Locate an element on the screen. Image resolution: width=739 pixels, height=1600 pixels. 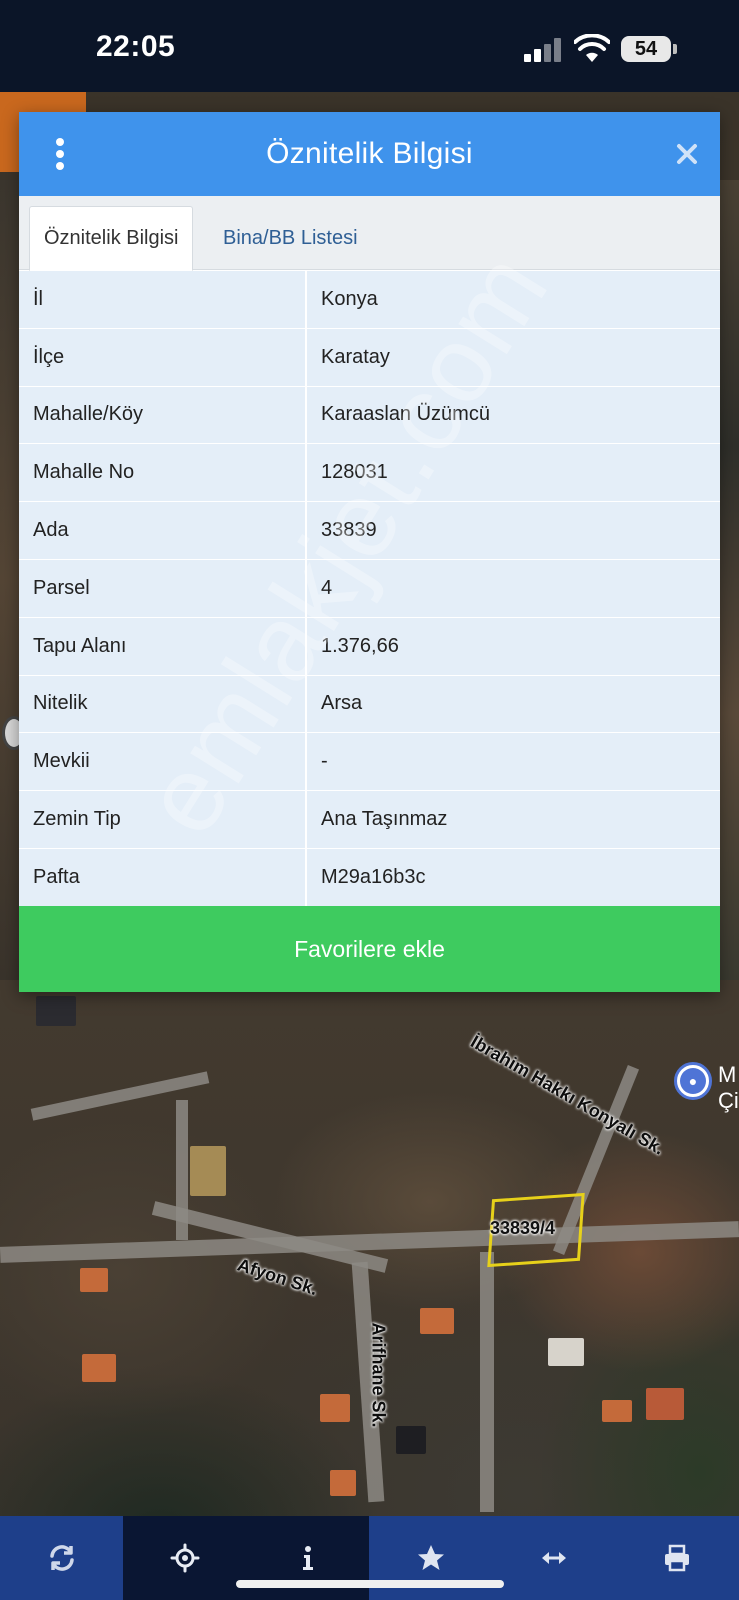
row-key: Tapu Alanı is located at coordinates (163, 646).